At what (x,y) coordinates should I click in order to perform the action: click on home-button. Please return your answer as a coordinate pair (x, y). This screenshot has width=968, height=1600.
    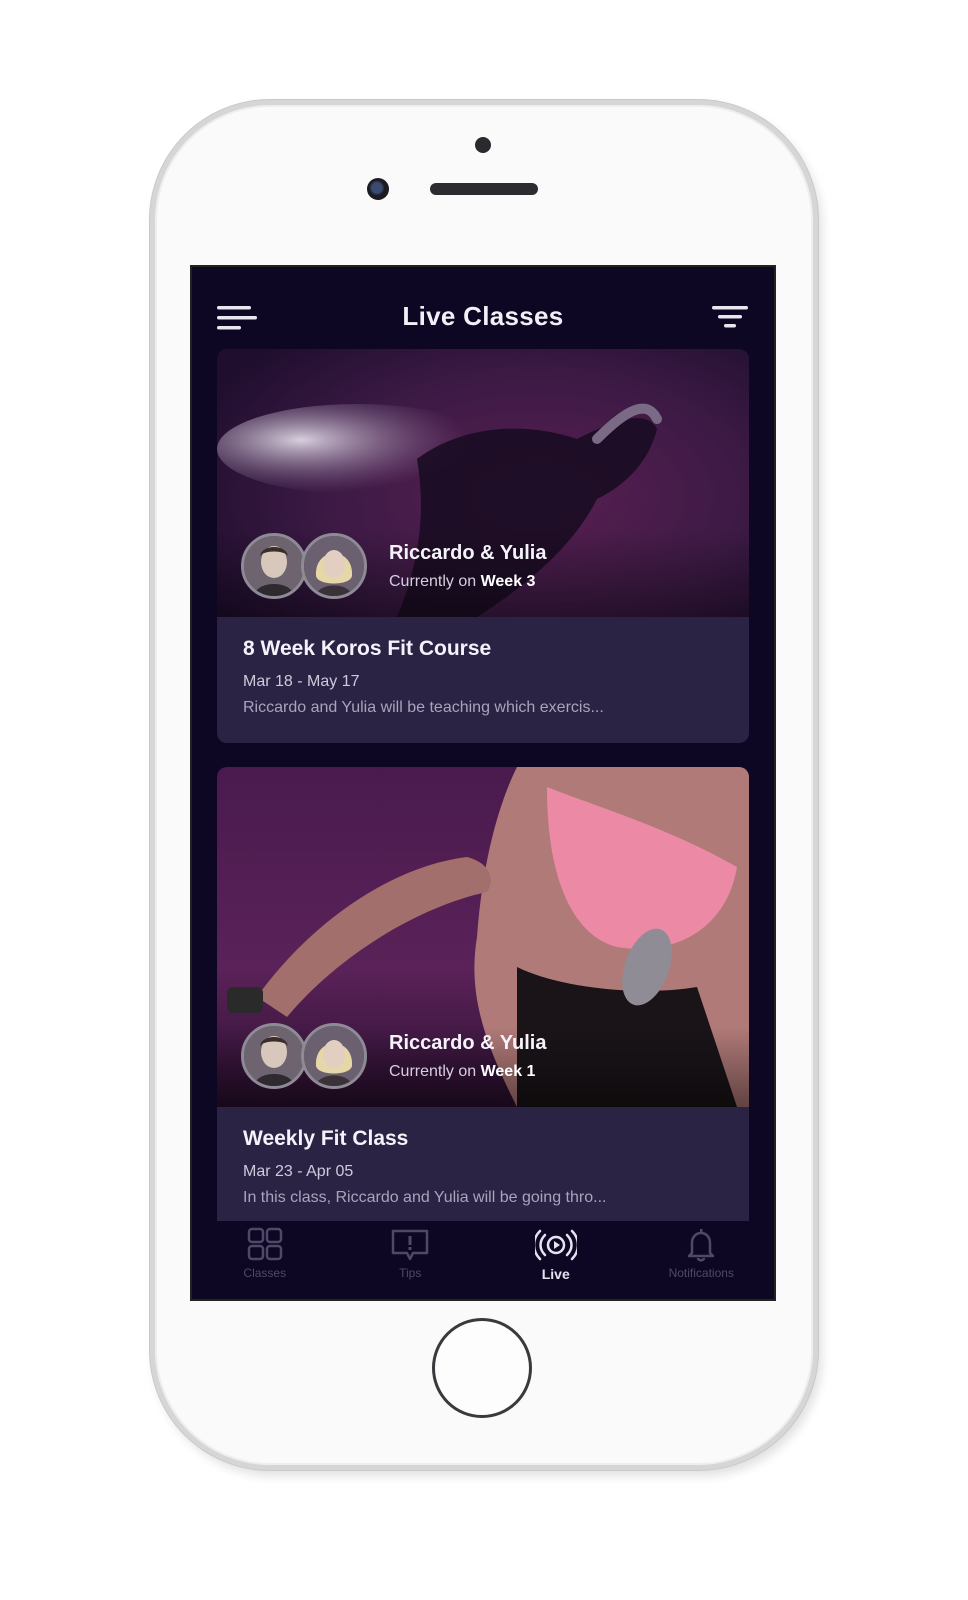
    Looking at the image, I should click on (482, 1368).